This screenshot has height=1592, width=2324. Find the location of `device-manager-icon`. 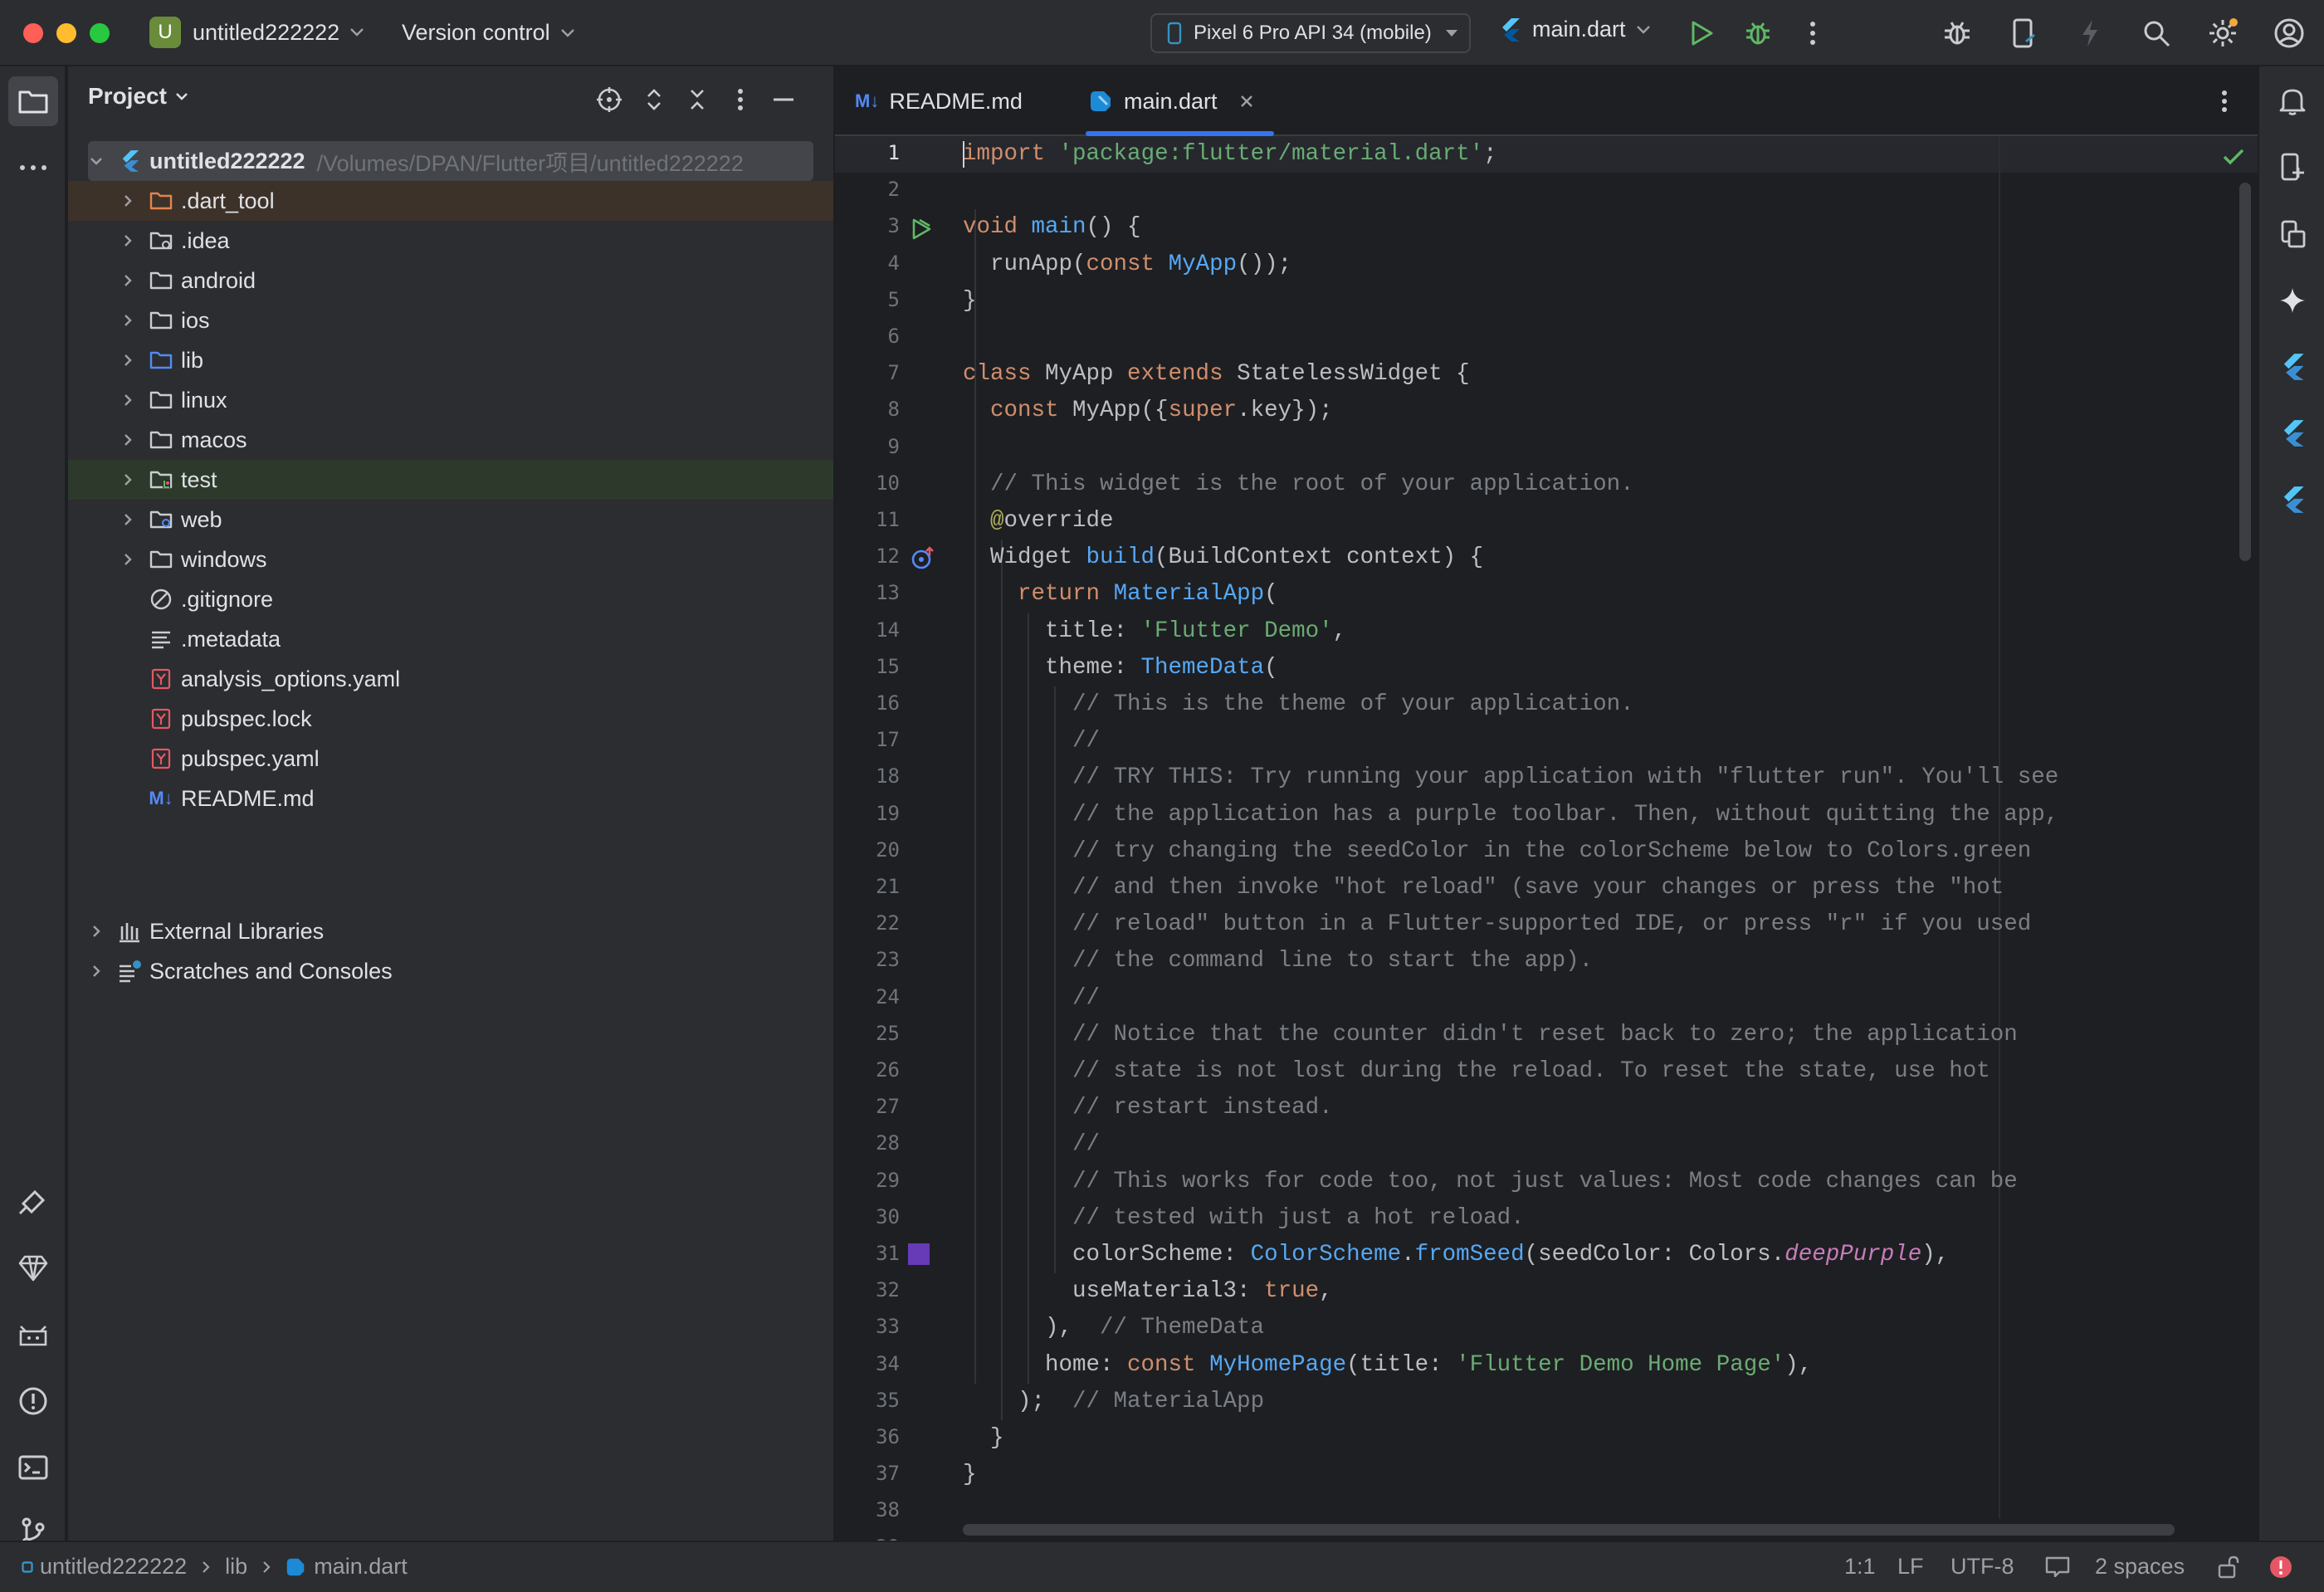

device-manager-icon is located at coordinates (2024, 33).